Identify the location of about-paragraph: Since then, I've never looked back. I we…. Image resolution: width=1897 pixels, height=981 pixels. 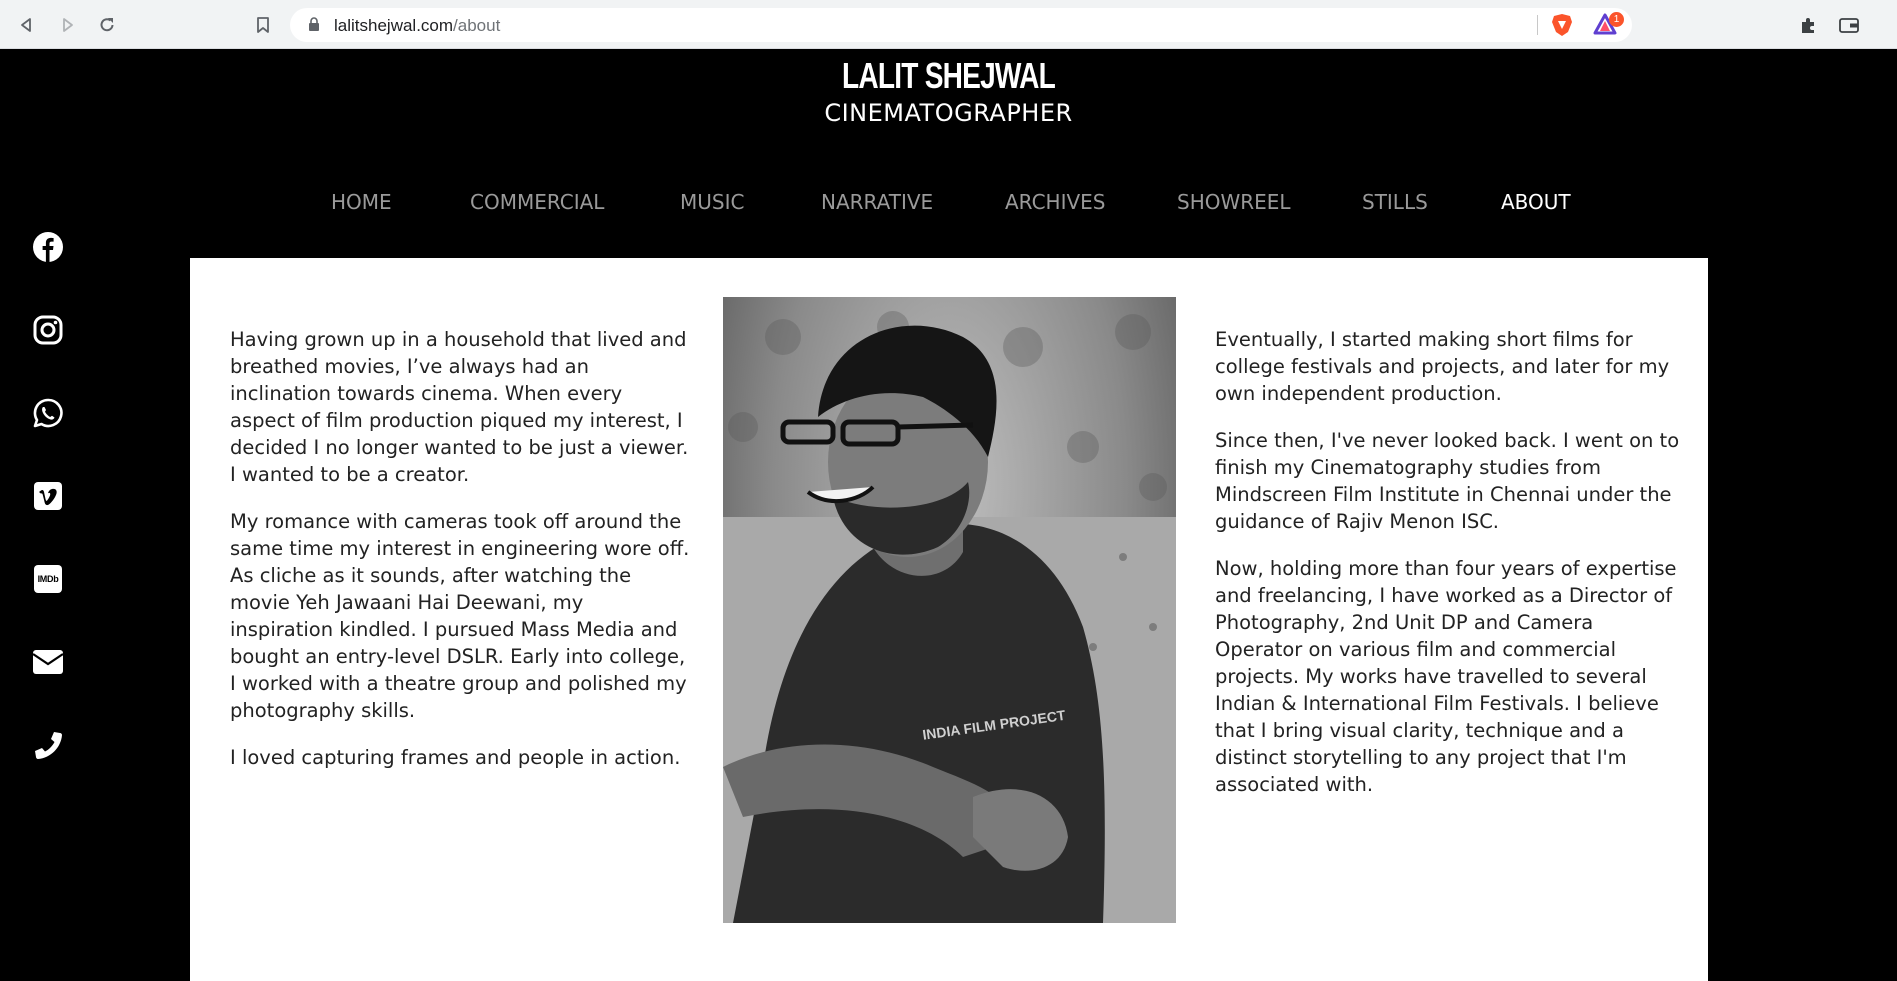
(1447, 481).